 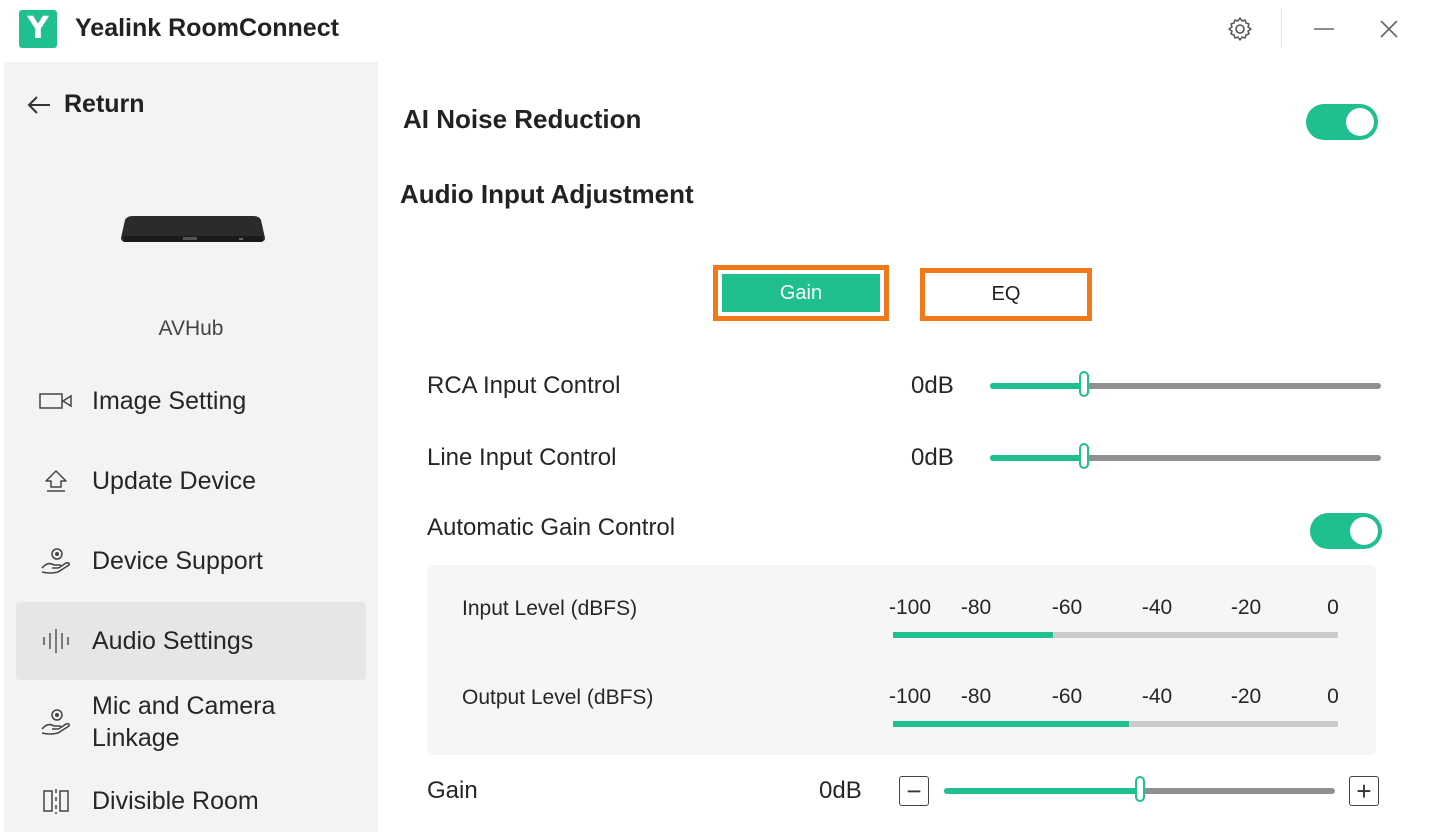 I want to click on sidebar-item-divisible-room: Divisible Room, so click(x=191, y=801).